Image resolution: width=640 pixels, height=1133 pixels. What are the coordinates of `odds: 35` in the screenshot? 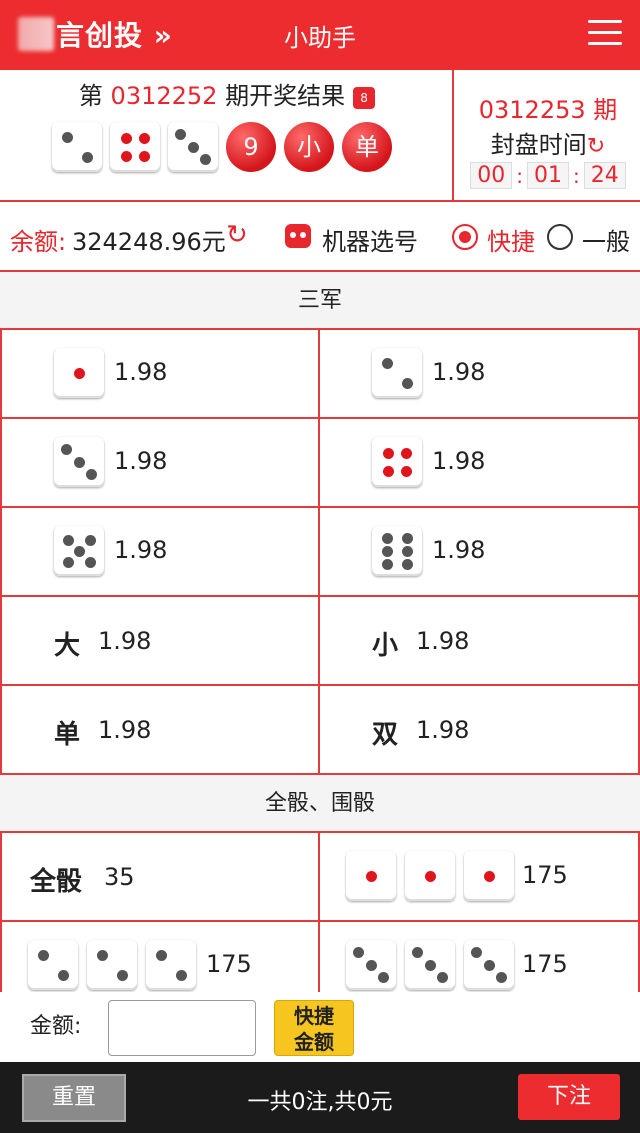 It's located at (119, 877).